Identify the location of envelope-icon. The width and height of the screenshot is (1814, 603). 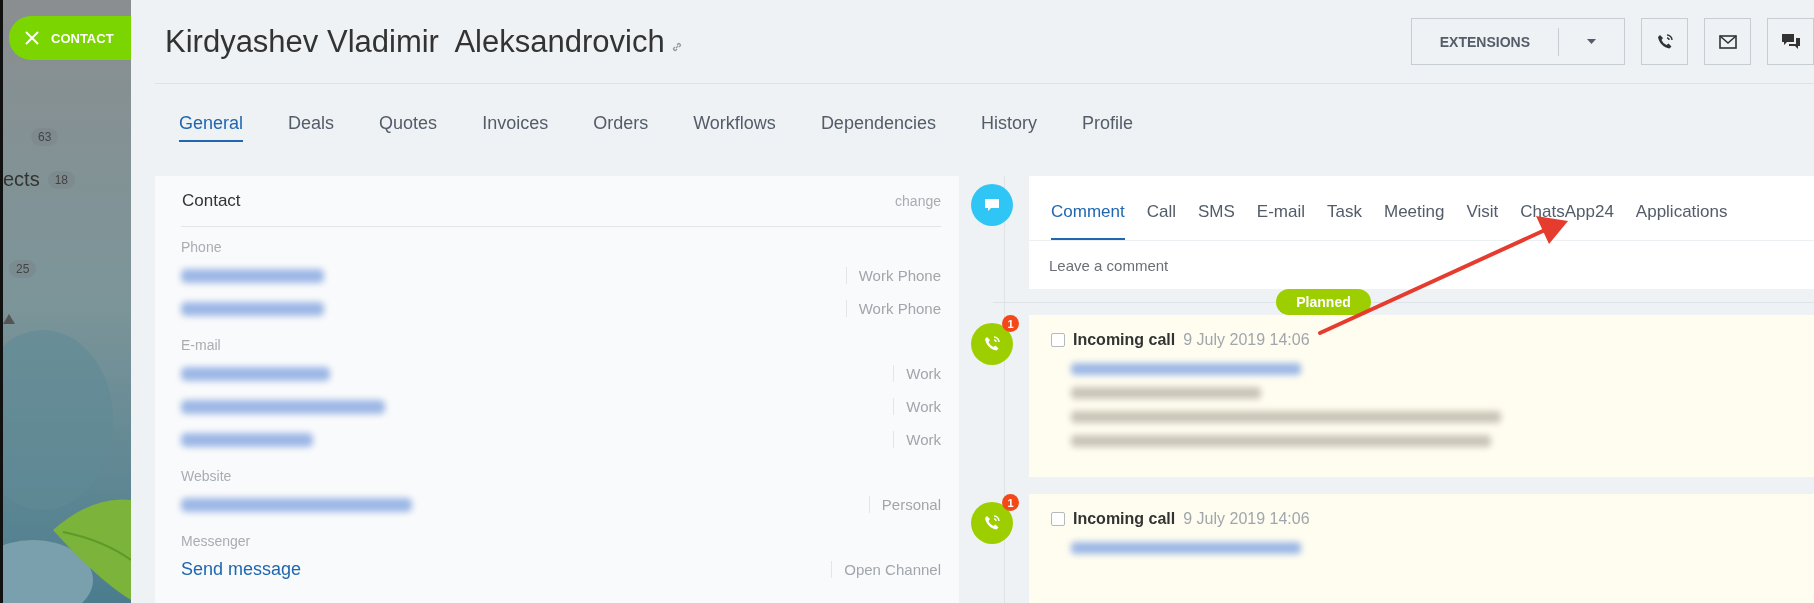
(1727, 41).